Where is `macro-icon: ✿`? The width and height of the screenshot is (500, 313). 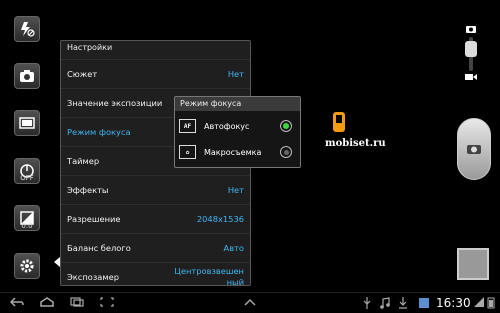 macro-icon: ✿ is located at coordinates (187, 152).